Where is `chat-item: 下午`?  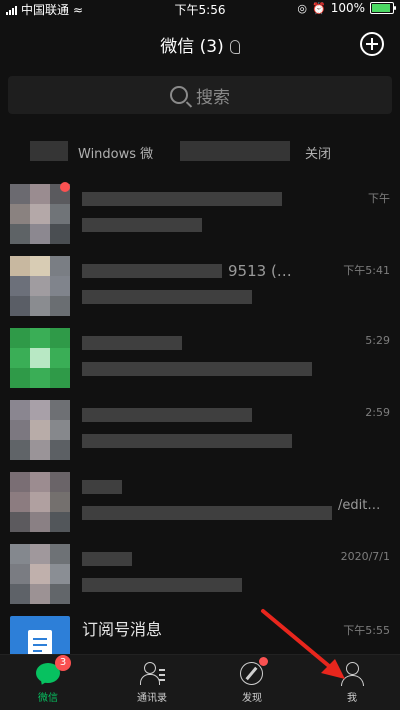
chat-item: 下午 is located at coordinates (200, 214).